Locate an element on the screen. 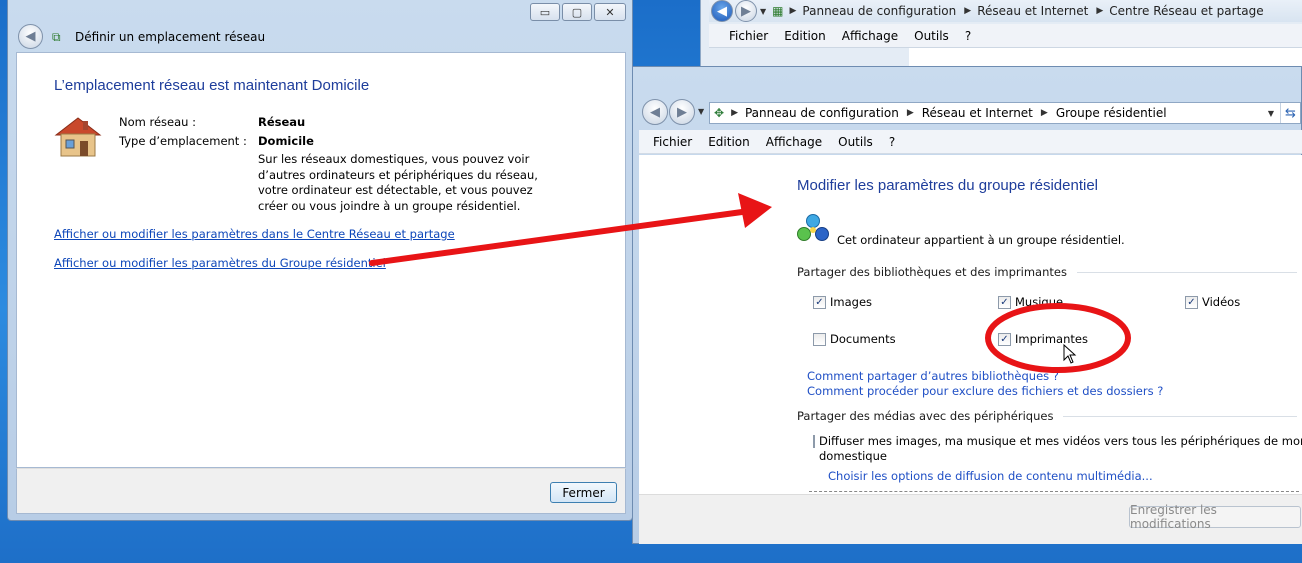 This screenshot has width=1302, height=563. red-highlight-circle is located at coordinates (1058, 338).